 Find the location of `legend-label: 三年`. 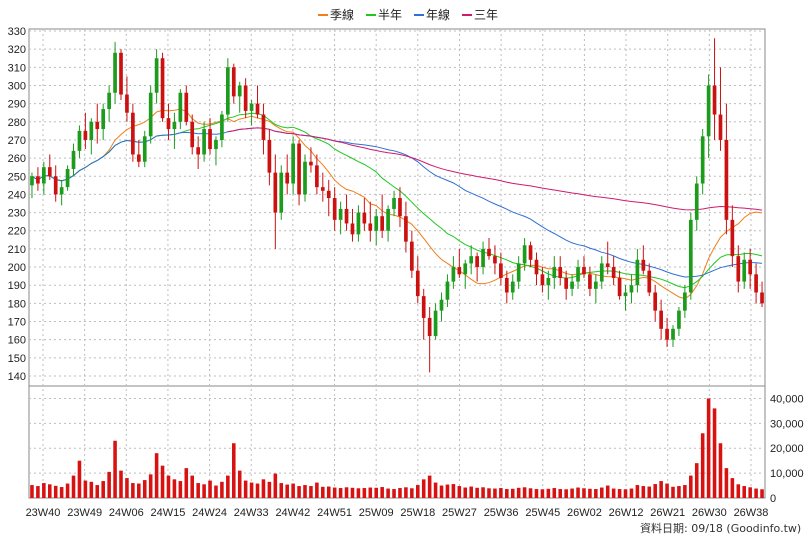

legend-label: 三年 is located at coordinates (486, 15).